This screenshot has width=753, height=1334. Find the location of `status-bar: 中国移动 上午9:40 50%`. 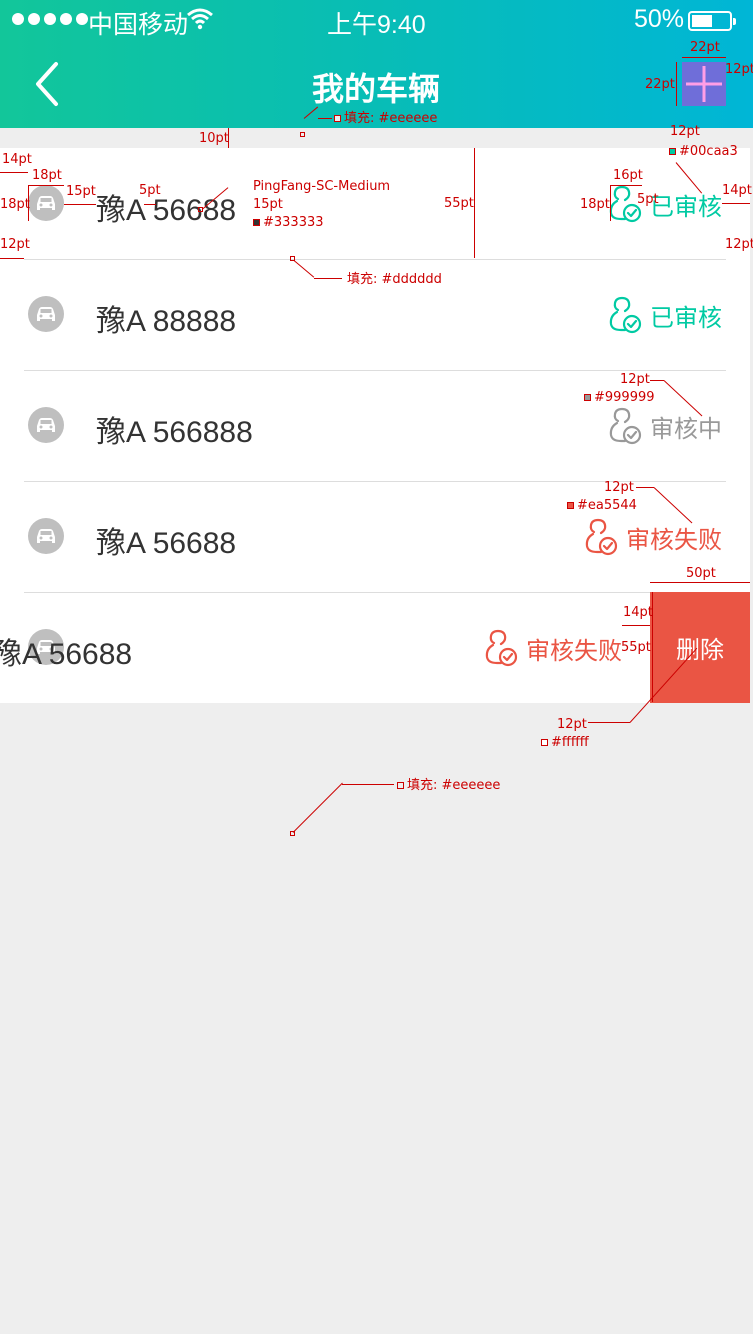

status-bar: 中国移动 上午9:40 50% is located at coordinates (376, 21).